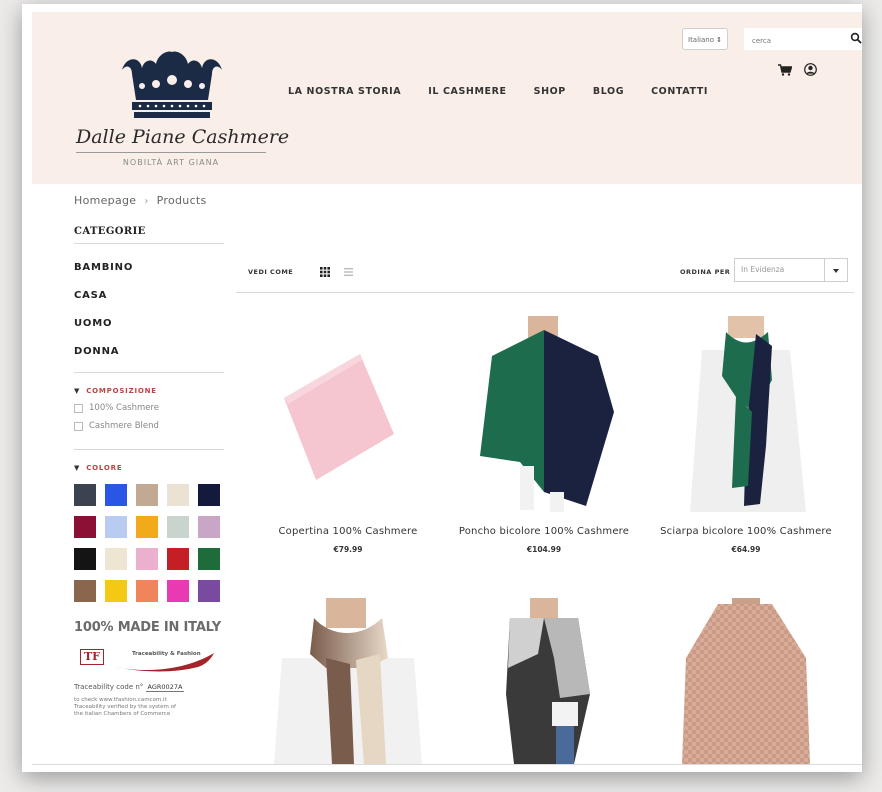  What do you see at coordinates (149, 324) in the screenshot?
I see `category-uomo: UOMO` at bounding box center [149, 324].